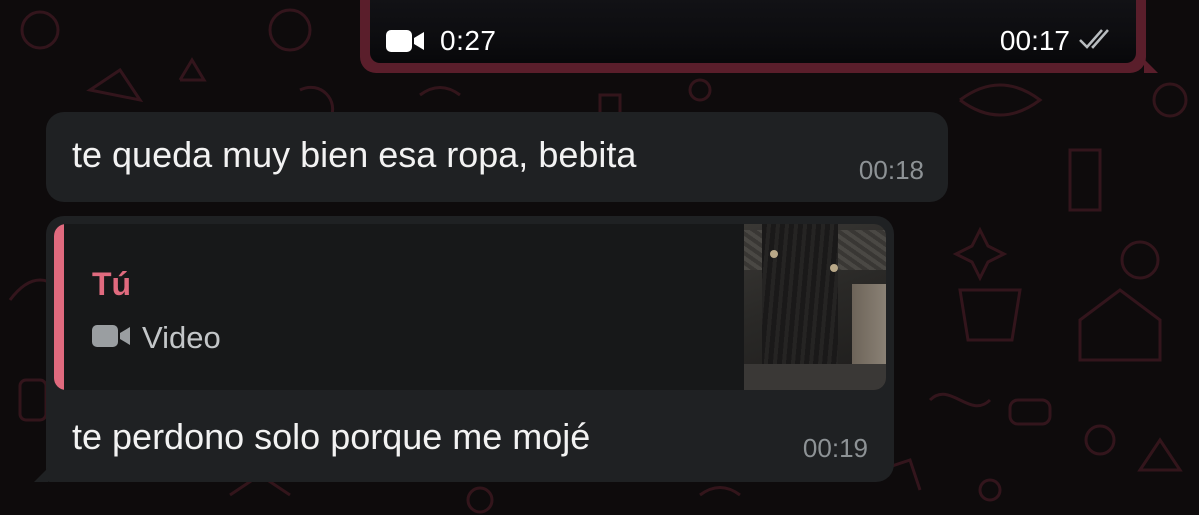 The width and height of the screenshot is (1199, 515). What do you see at coordinates (1098, 41) in the screenshot?
I see `double-check-icon` at bounding box center [1098, 41].